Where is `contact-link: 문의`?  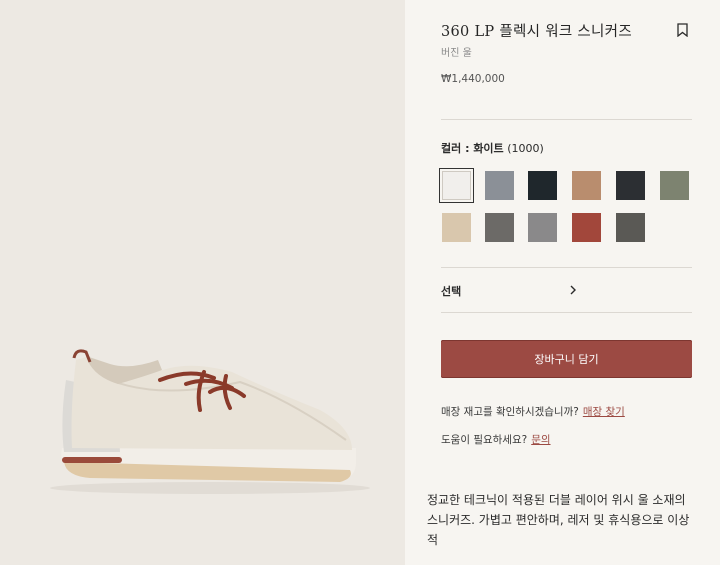 contact-link: 문의 is located at coordinates (540, 440).